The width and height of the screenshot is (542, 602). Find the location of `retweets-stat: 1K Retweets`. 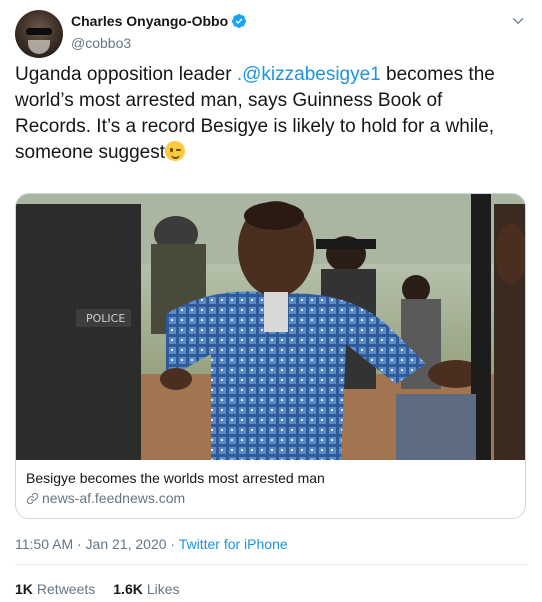

retweets-stat: 1K Retweets is located at coordinates (55, 589).